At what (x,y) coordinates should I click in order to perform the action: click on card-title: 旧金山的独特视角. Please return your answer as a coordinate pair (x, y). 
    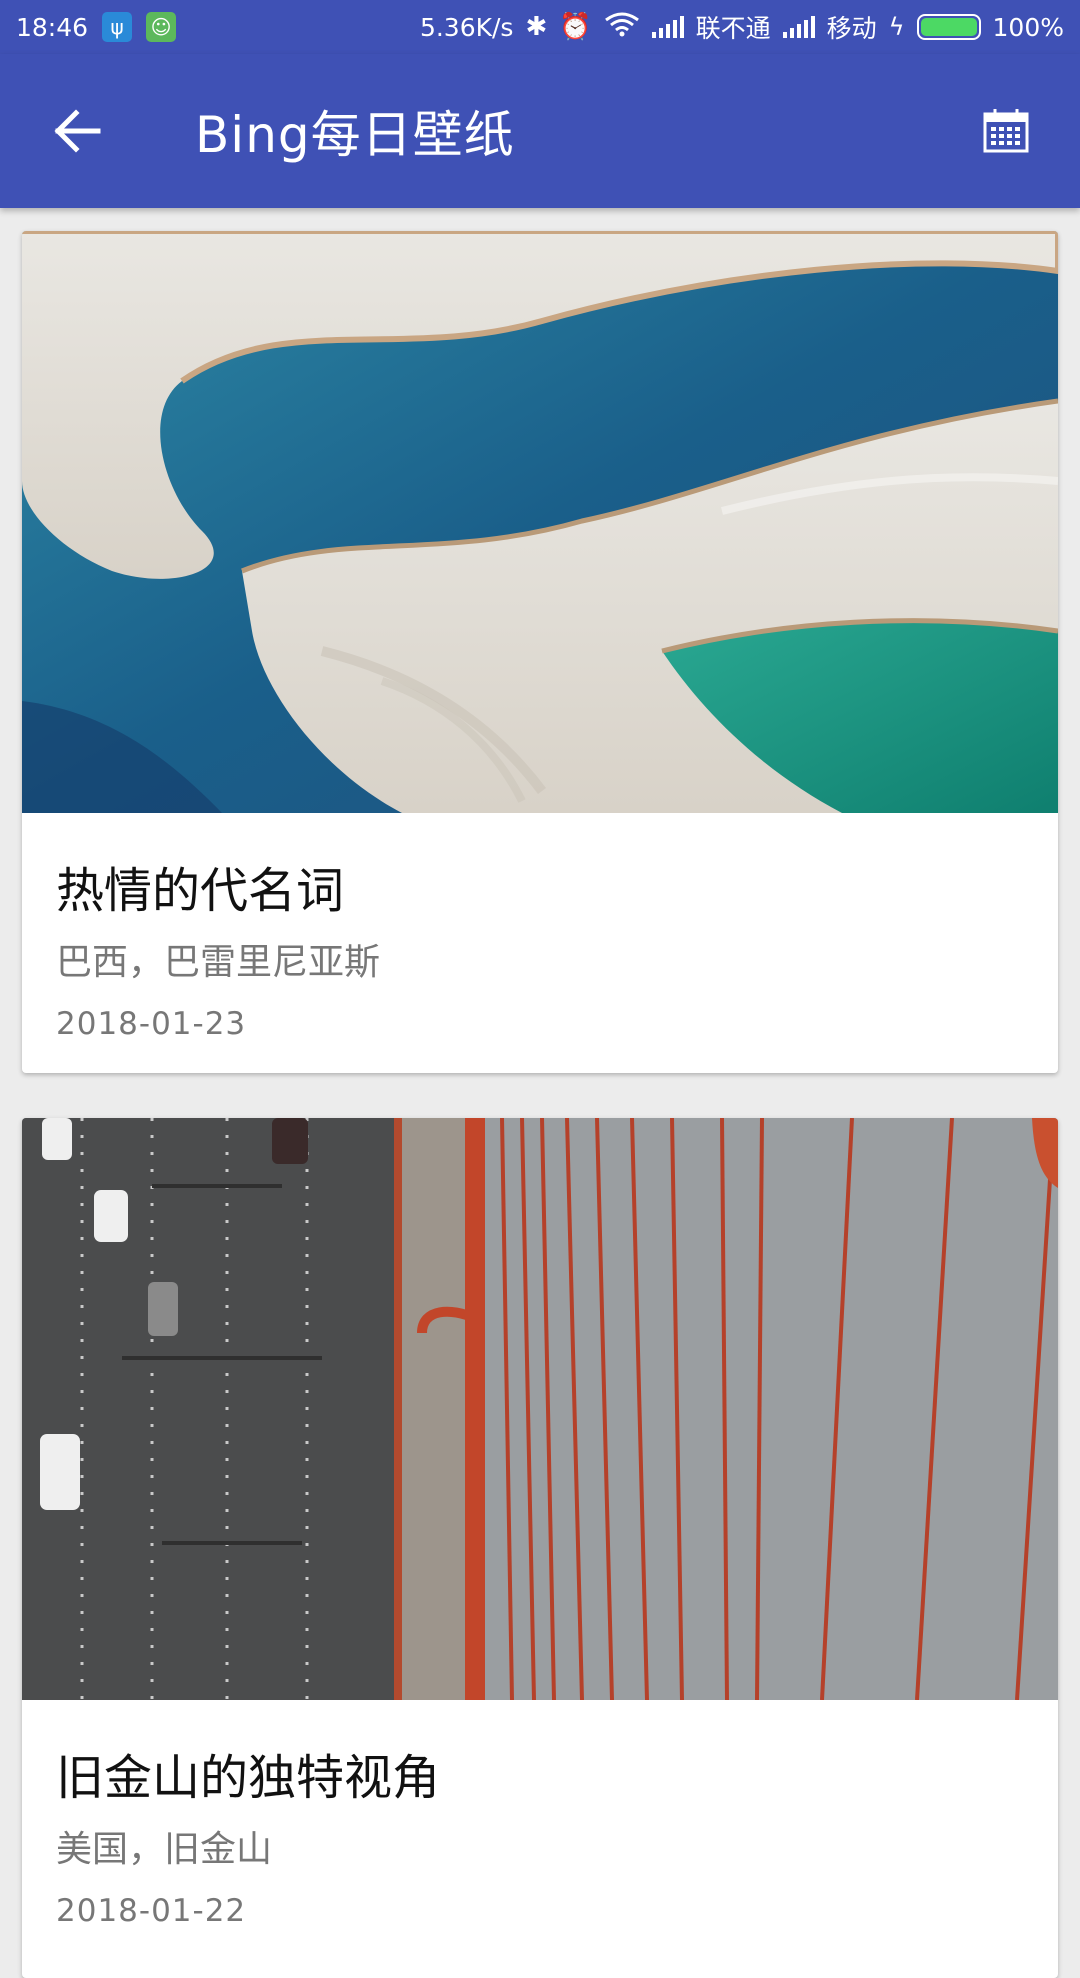
    Looking at the image, I should click on (248, 1778).